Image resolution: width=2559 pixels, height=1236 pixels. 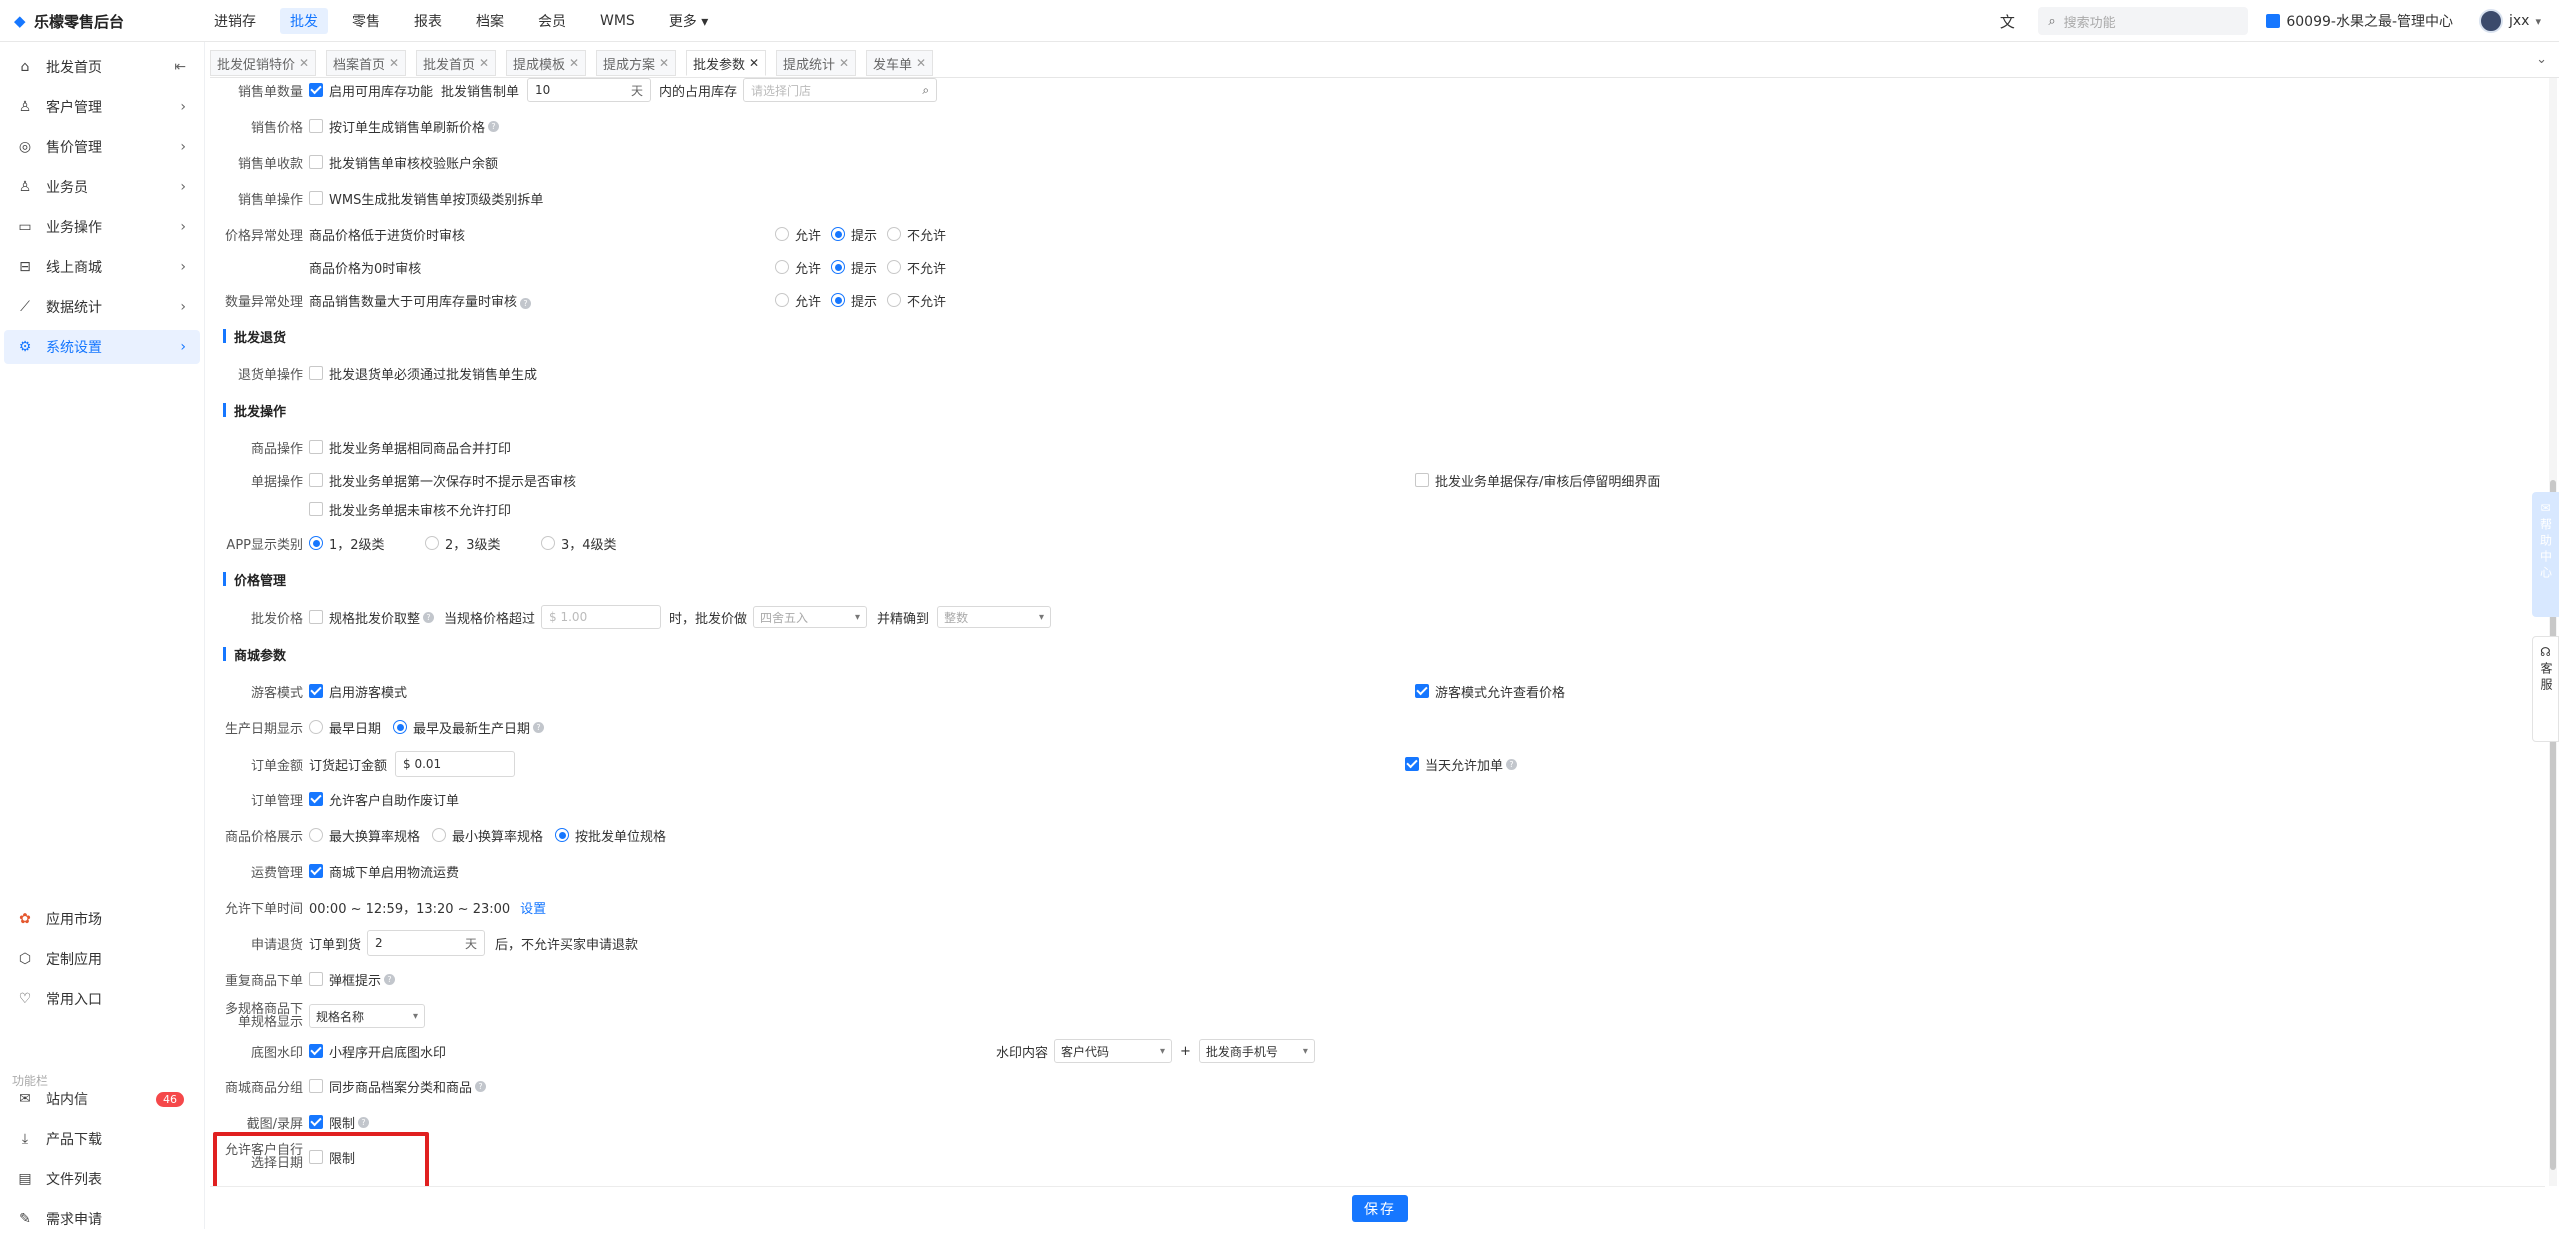 What do you see at coordinates (316, 162) in the screenshot?
I see `check-balance-checkbox` at bounding box center [316, 162].